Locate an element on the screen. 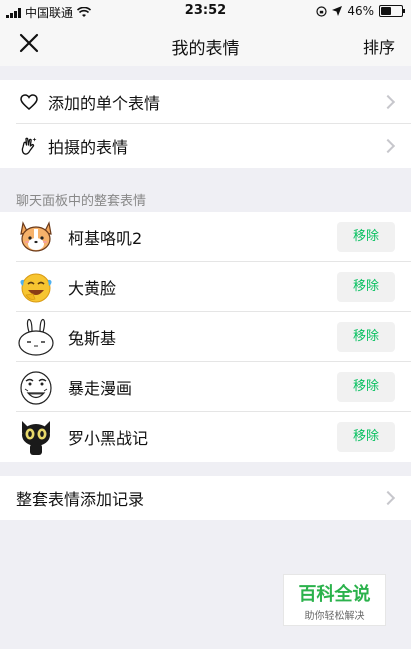  list-item: 罗小黑战记 移除 is located at coordinates (205, 437).